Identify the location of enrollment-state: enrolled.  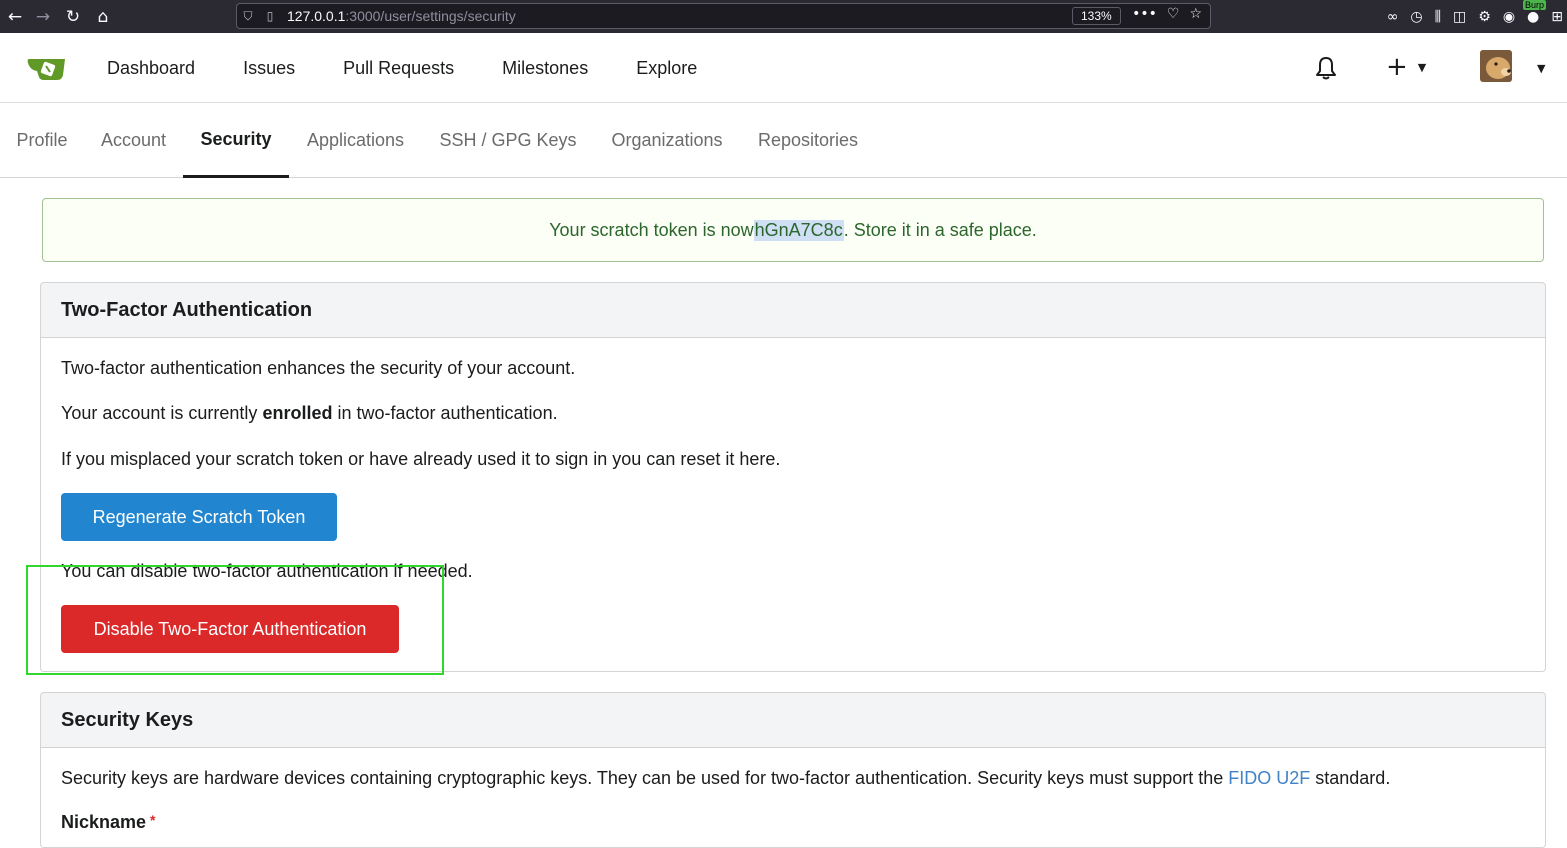
(297, 413).